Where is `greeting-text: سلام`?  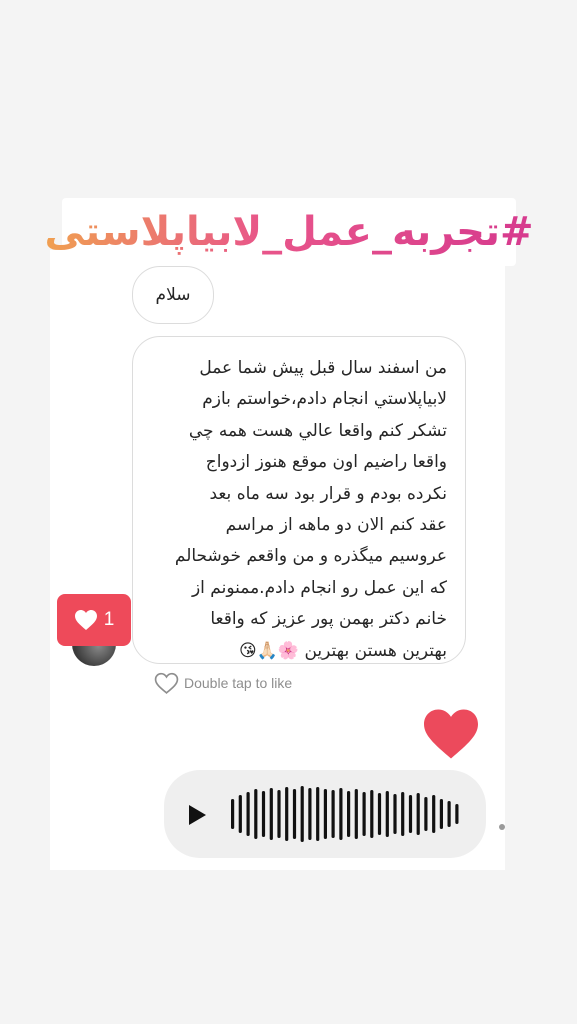
greeting-text: سلام is located at coordinates (173, 295).